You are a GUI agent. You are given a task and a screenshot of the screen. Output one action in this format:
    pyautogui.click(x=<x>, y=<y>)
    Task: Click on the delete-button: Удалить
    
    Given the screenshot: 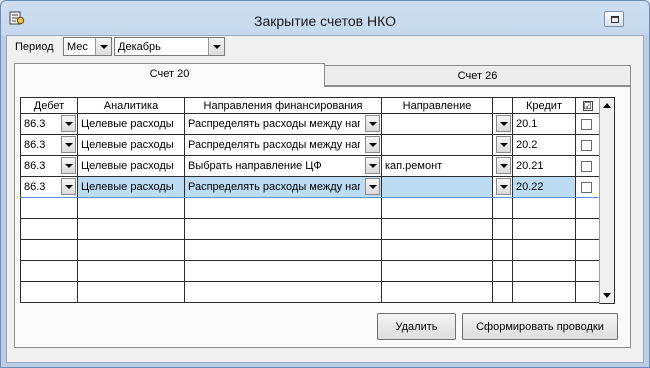 What is the action you would take?
    pyautogui.click(x=416, y=326)
    